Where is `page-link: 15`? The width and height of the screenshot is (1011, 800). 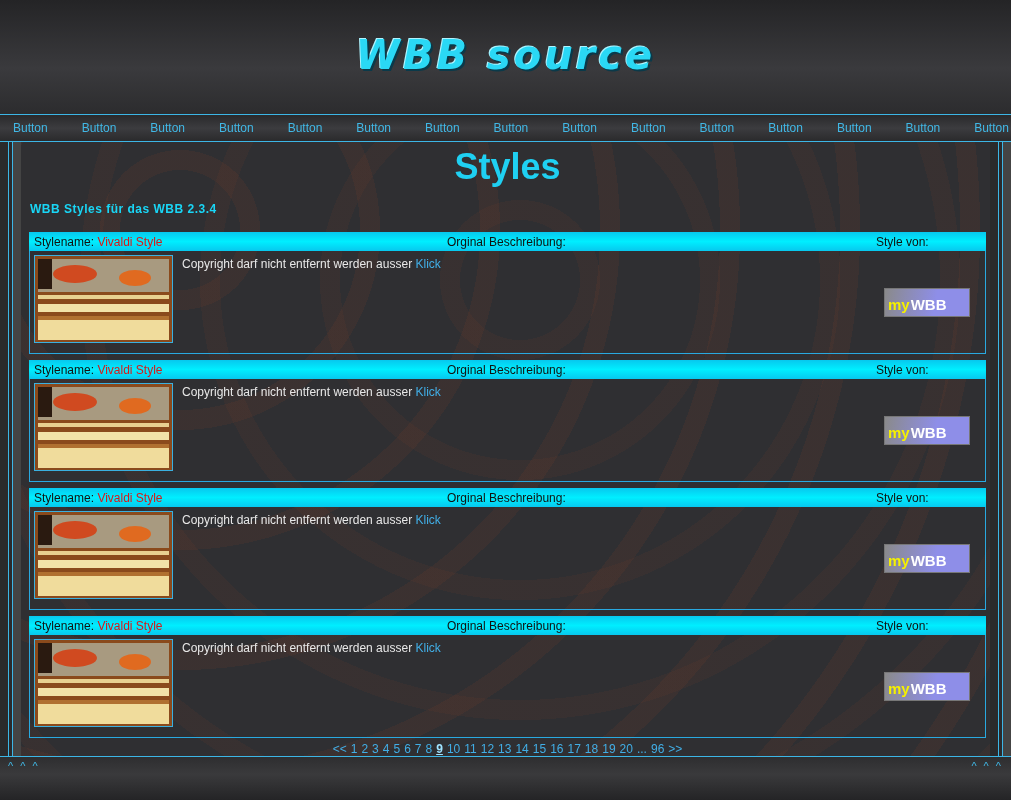 page-link: 15 is located at coordinates (539, 749).